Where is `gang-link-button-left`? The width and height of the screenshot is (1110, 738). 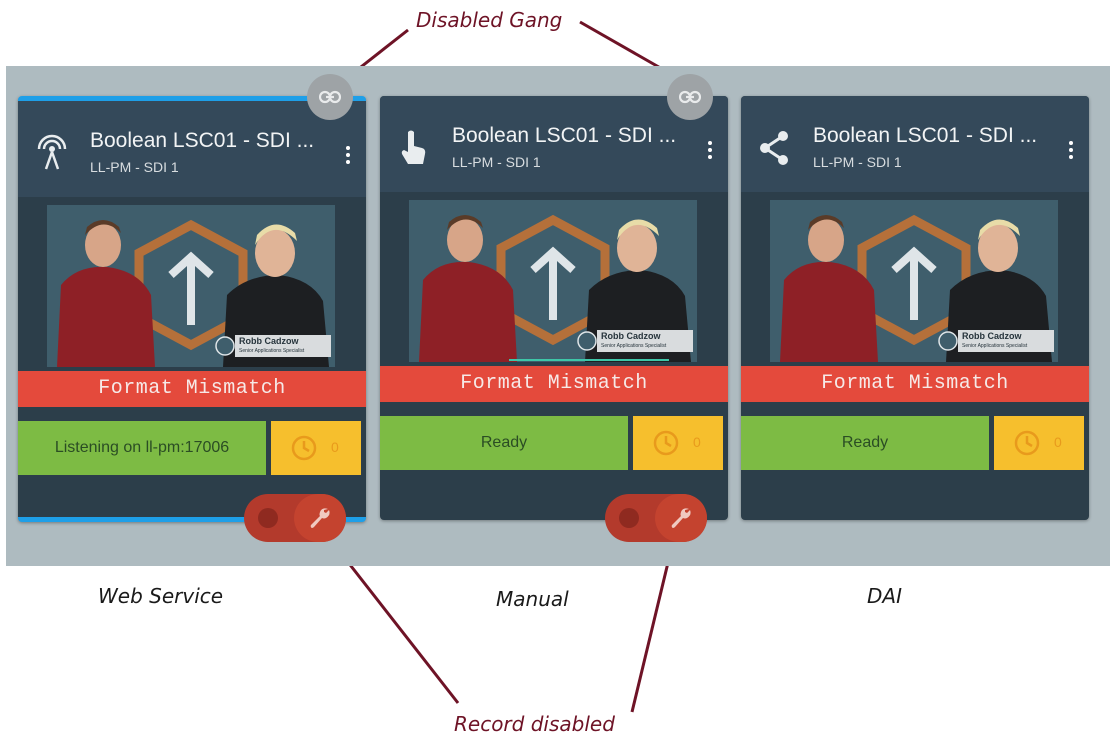
gang-link-button-left is located at coordinates (330, 97).